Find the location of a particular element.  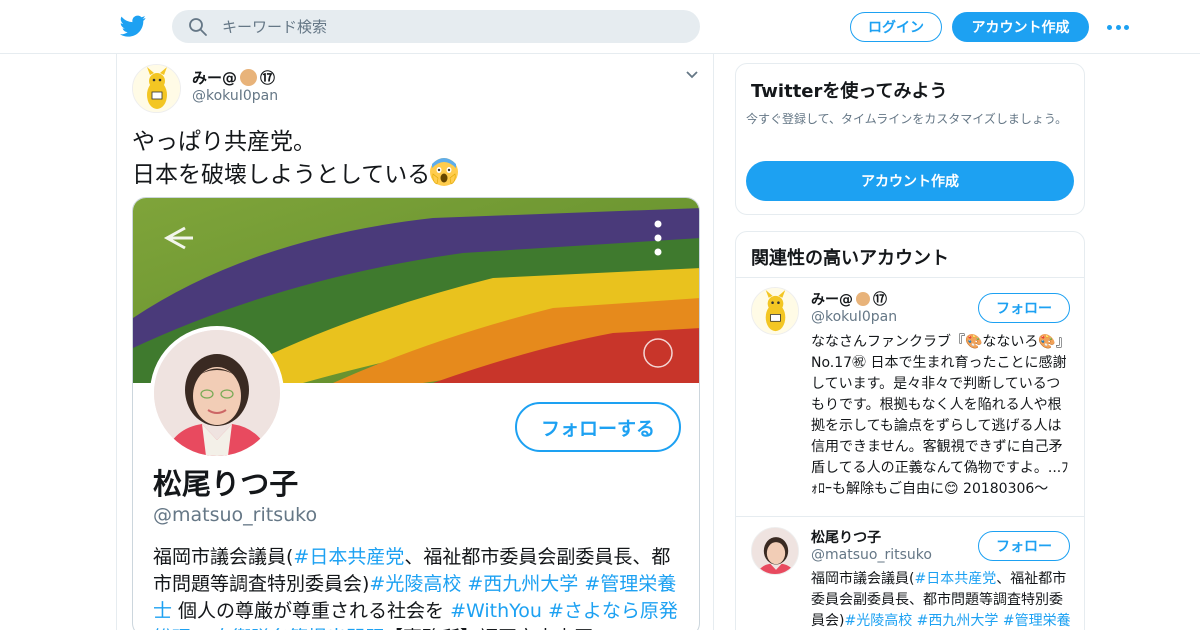

related-accounts-title: 関連性の高いアカウント is located at coordinates (850, 258).